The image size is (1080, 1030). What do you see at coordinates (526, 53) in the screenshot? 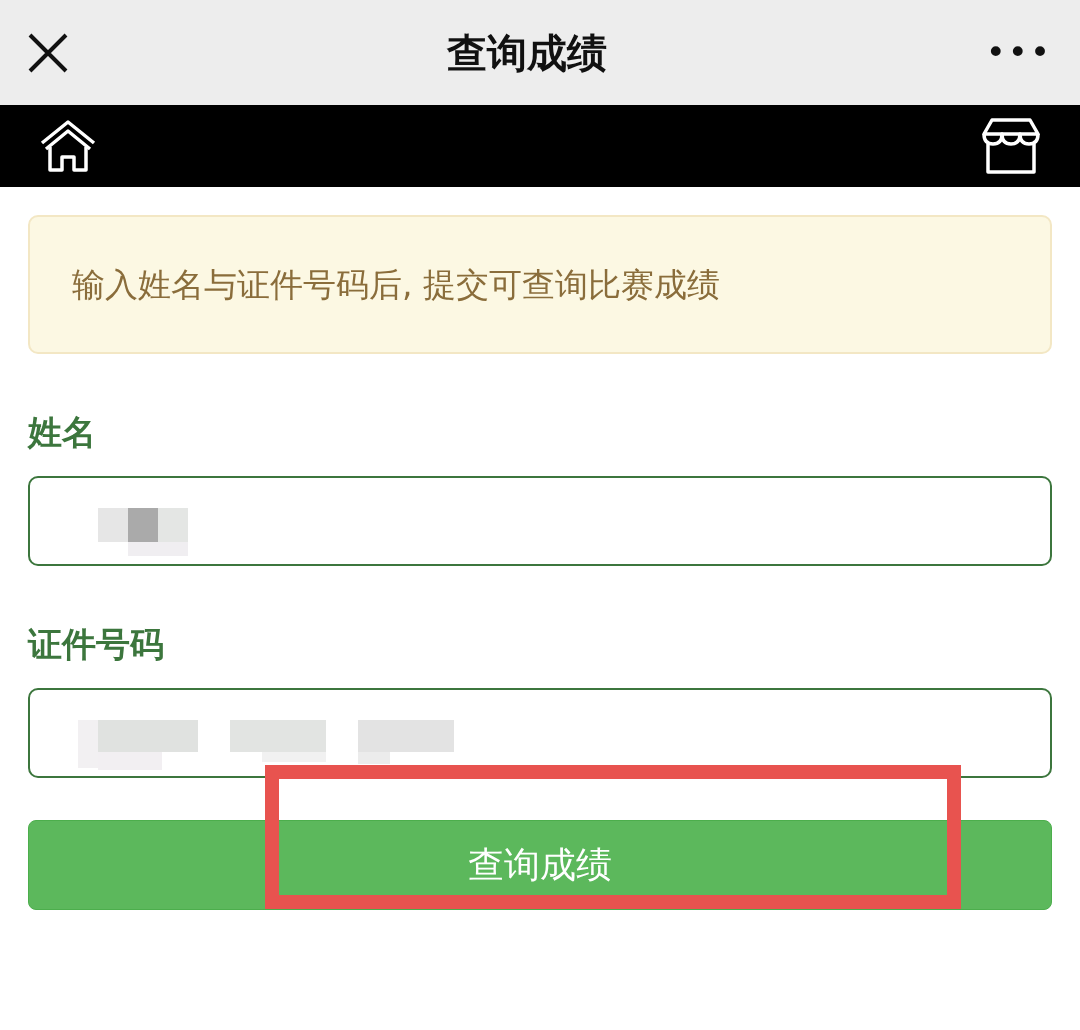
I see `page-title: 查询成绩` at bounding box center [526, 53].